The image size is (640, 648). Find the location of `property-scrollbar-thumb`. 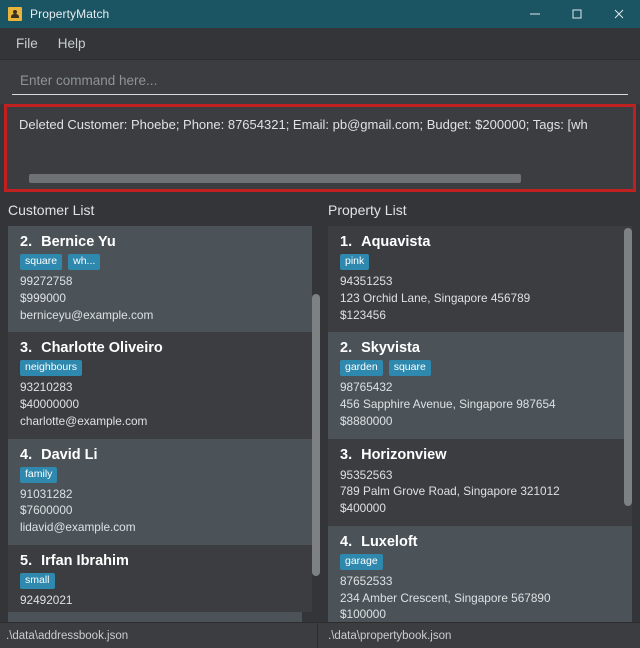

property-scrollbar-thumb is located at coordinates (628, 367).